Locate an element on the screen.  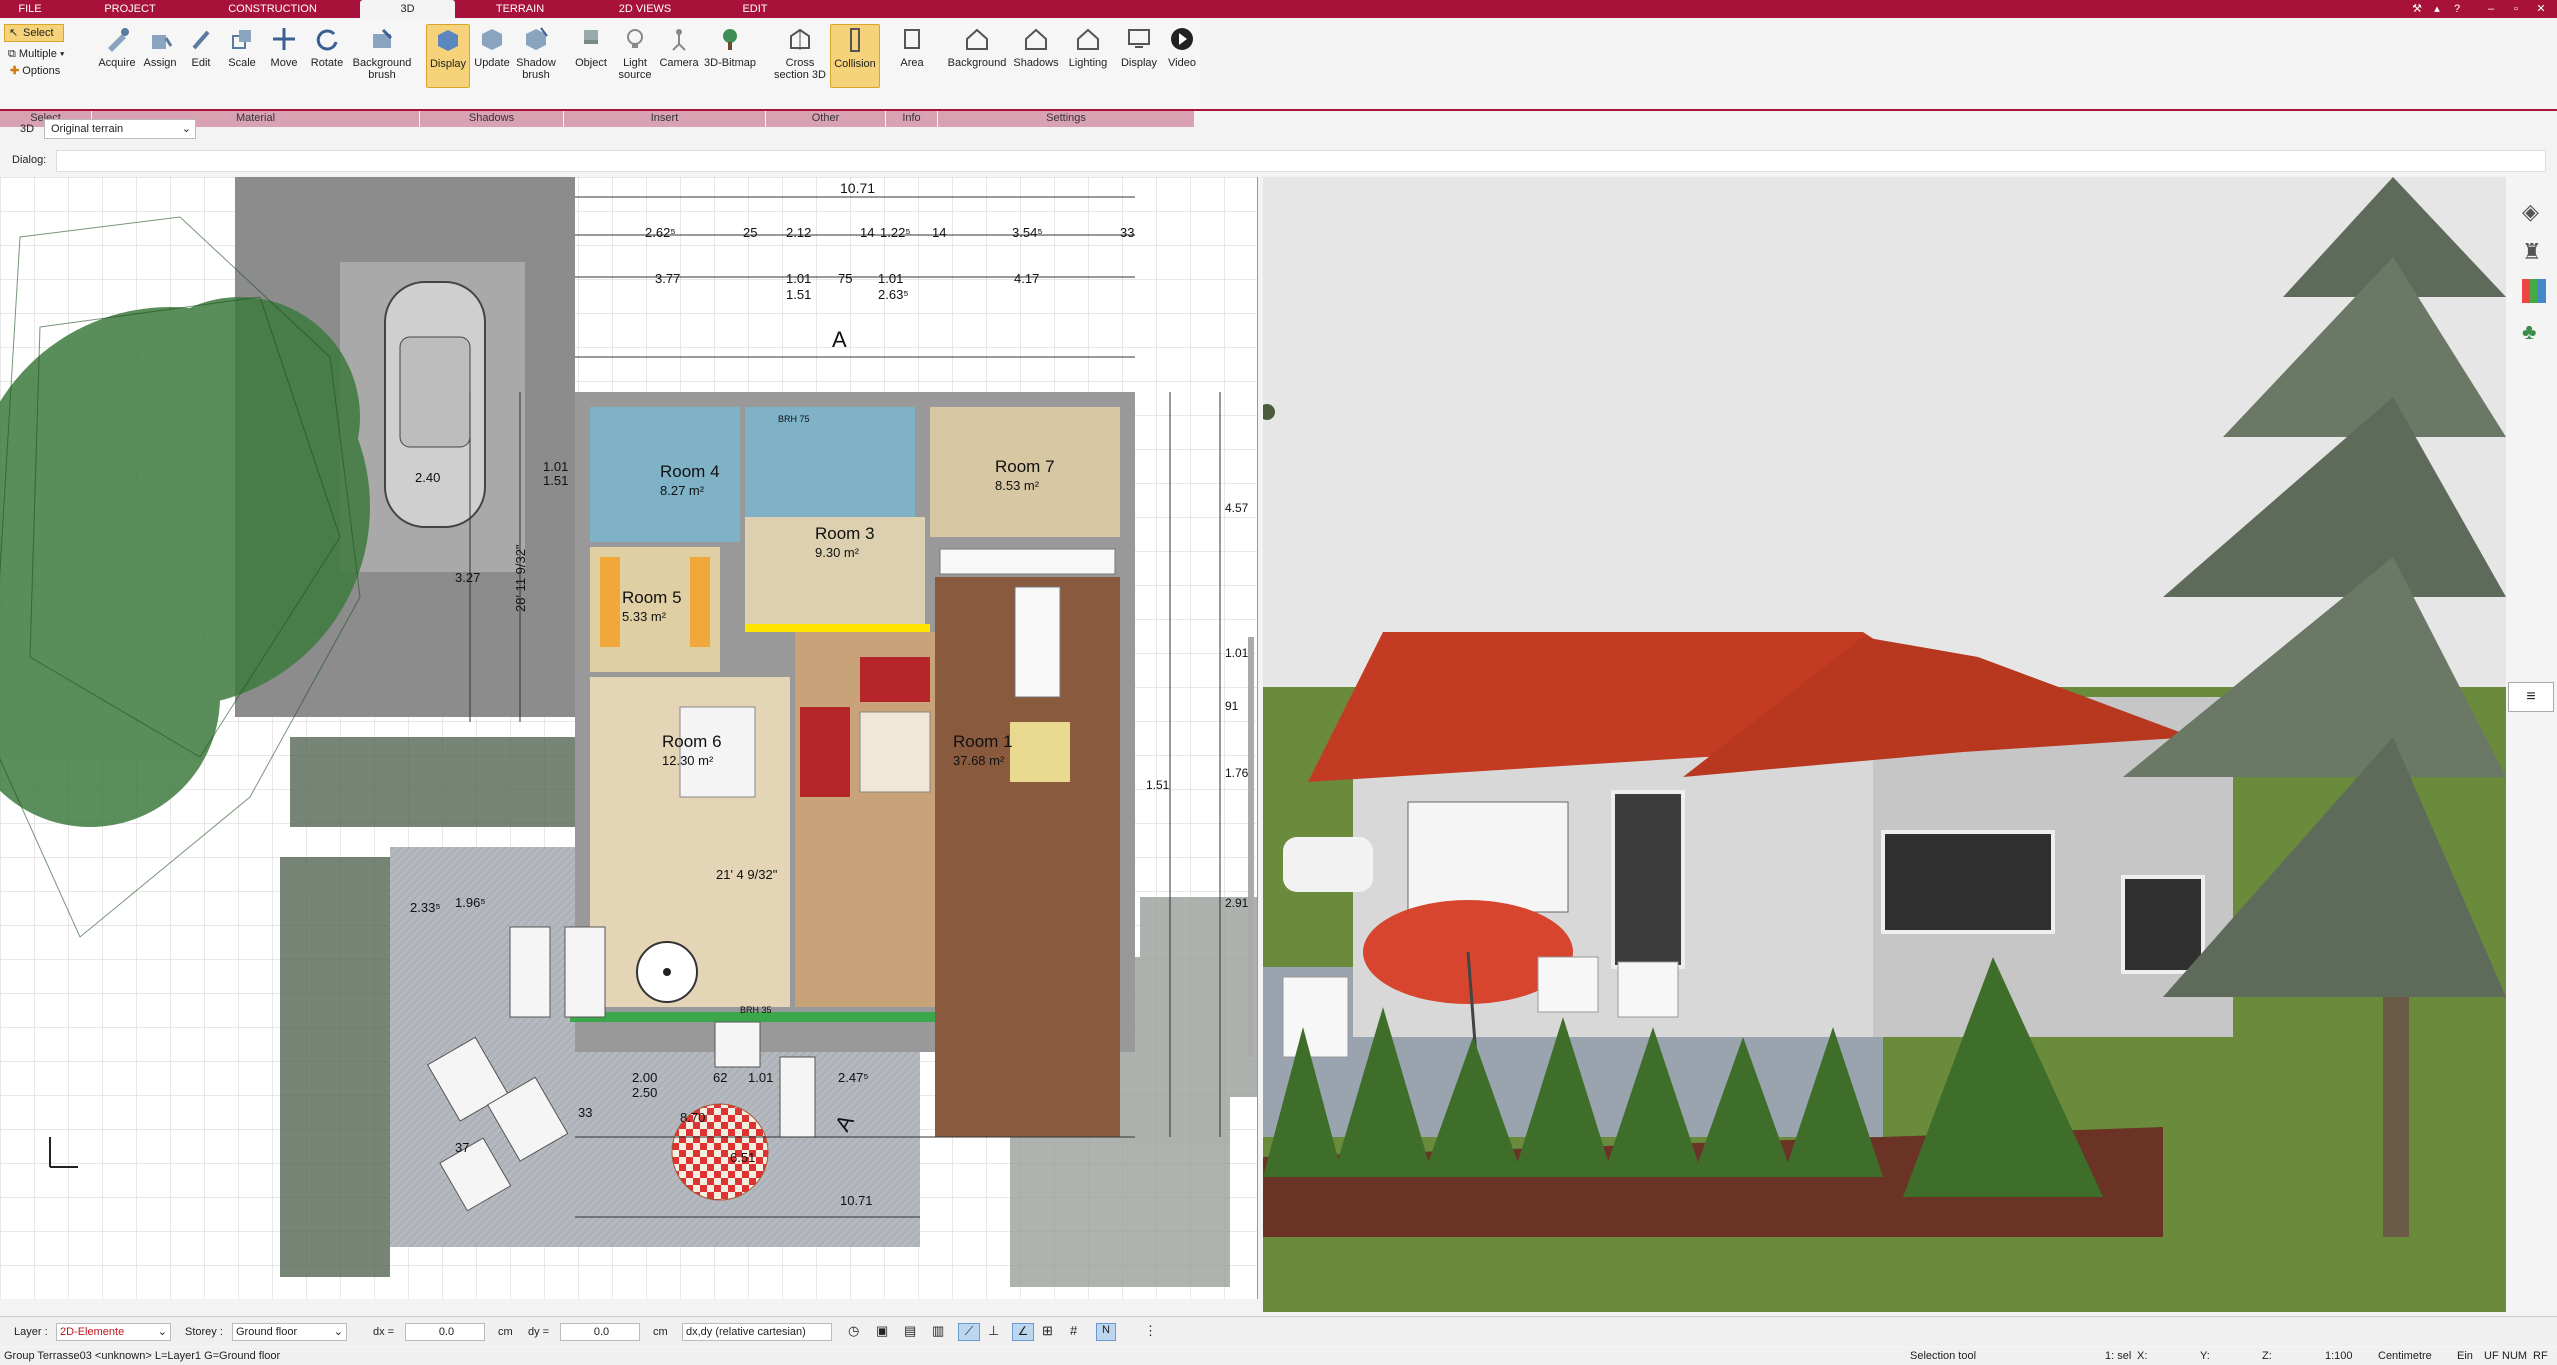
dy-label: dy = is located at coordinates (538, 1332).